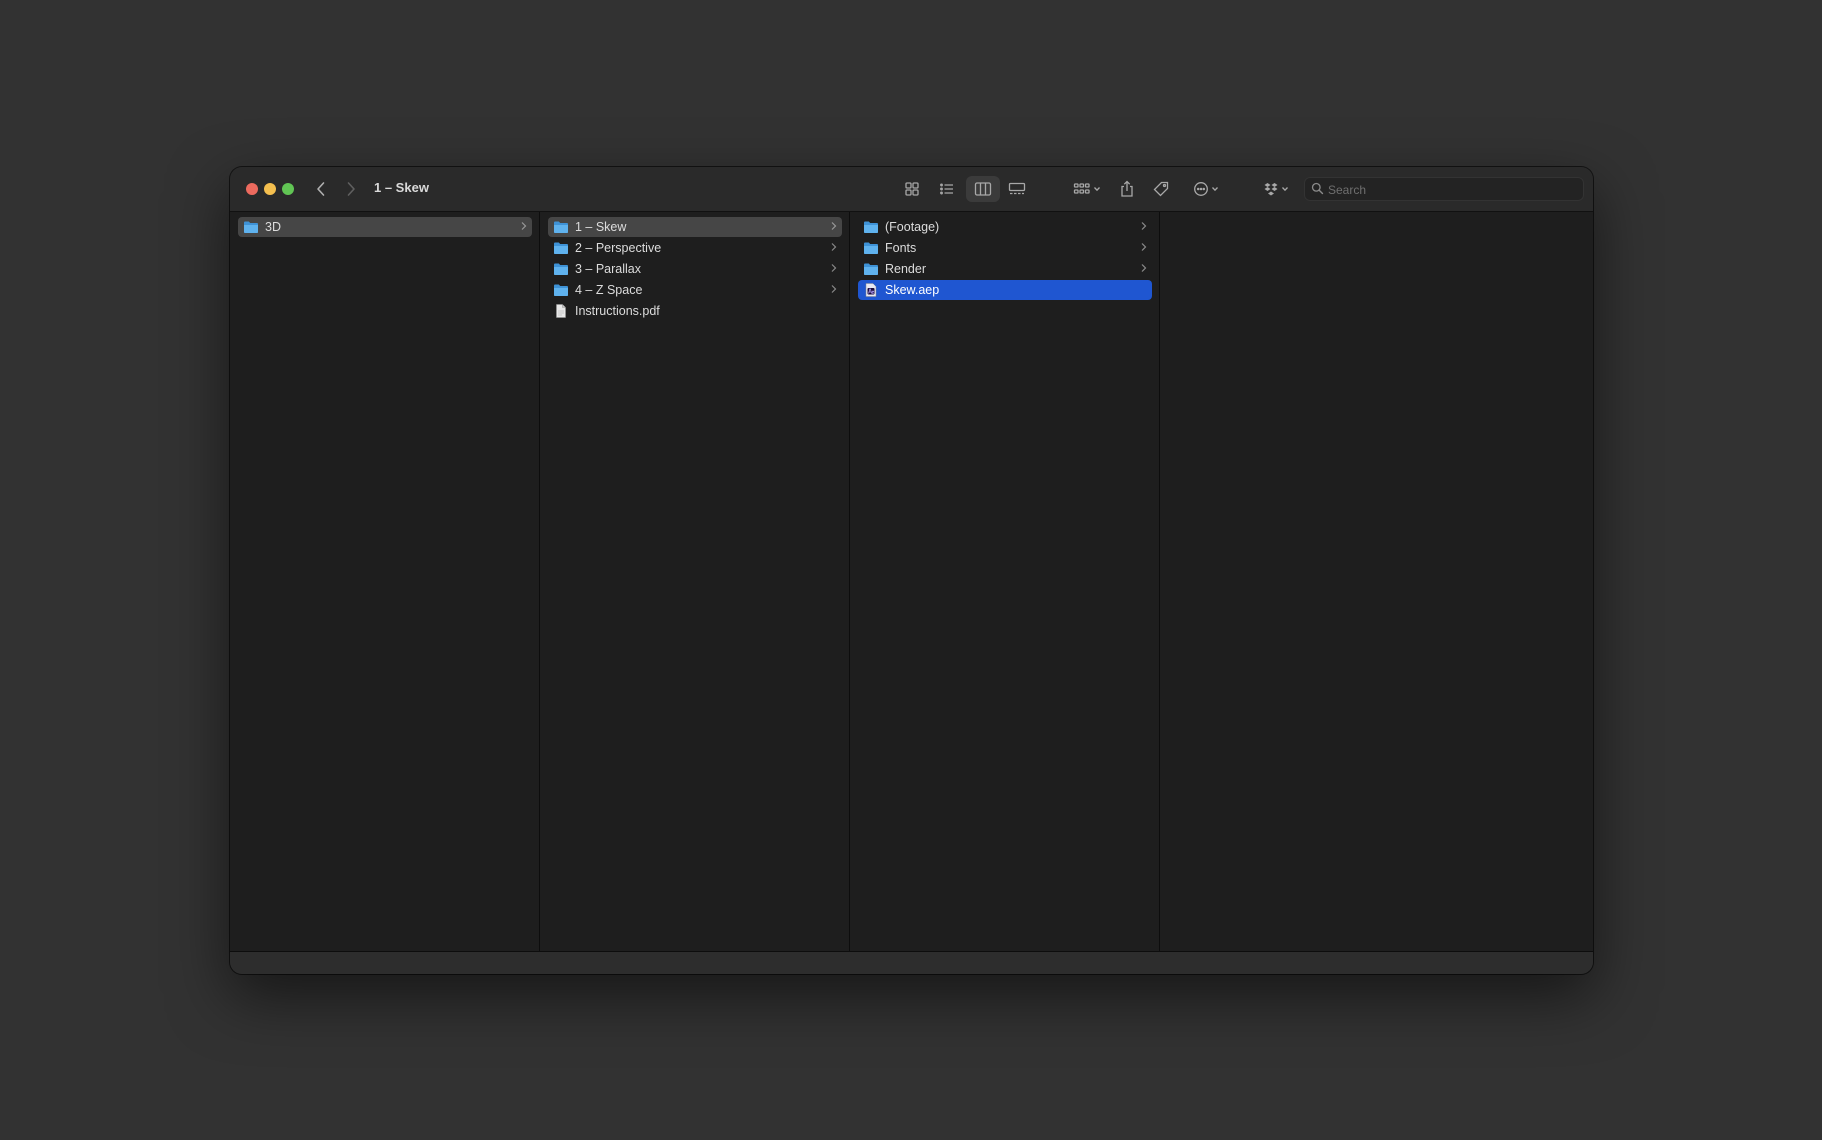 The image size is (1822, 1140). What do you see at coordinates (561, 311) in the screenshot?
I see `pdf-document-icon` at bounding box center [561, 311].